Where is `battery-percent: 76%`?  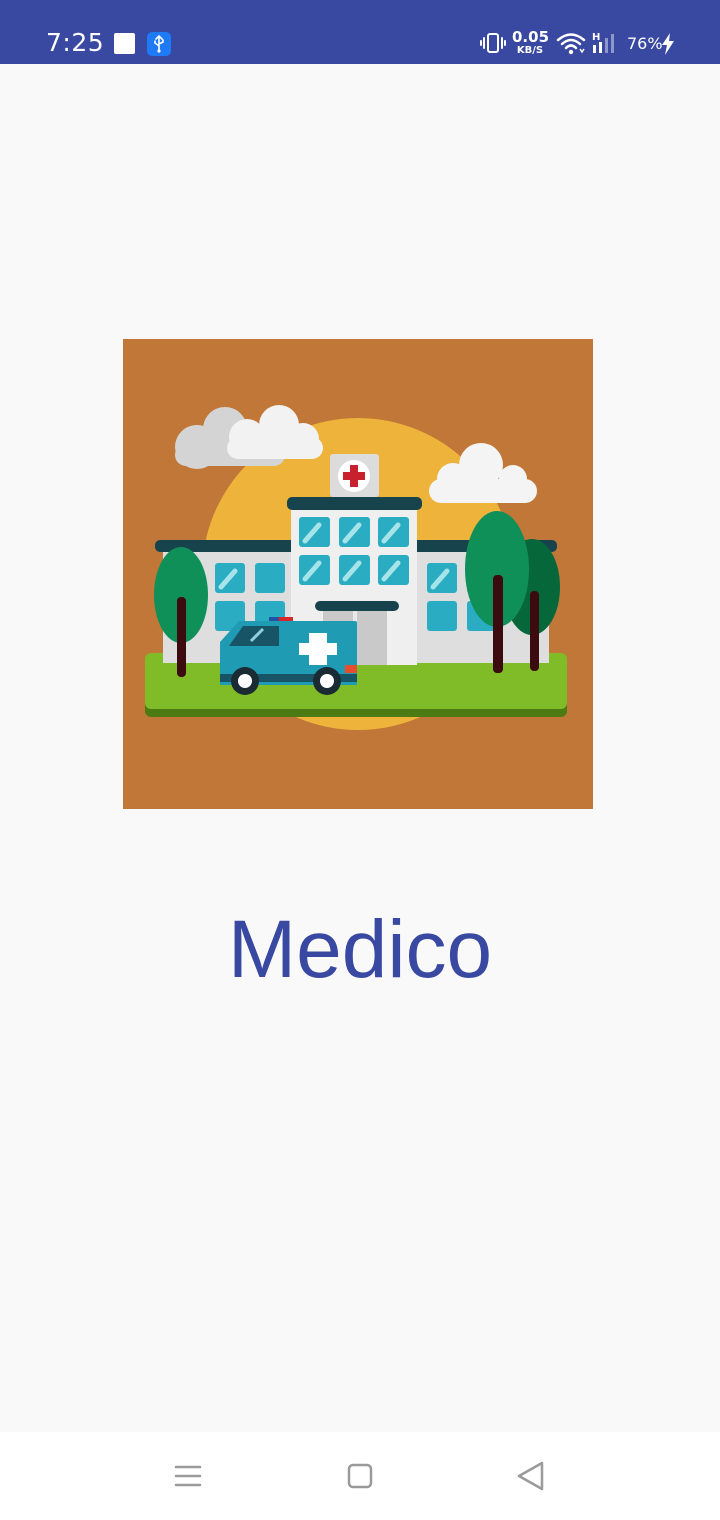
battery-percent: 76% is located at coordinates (645, 43).